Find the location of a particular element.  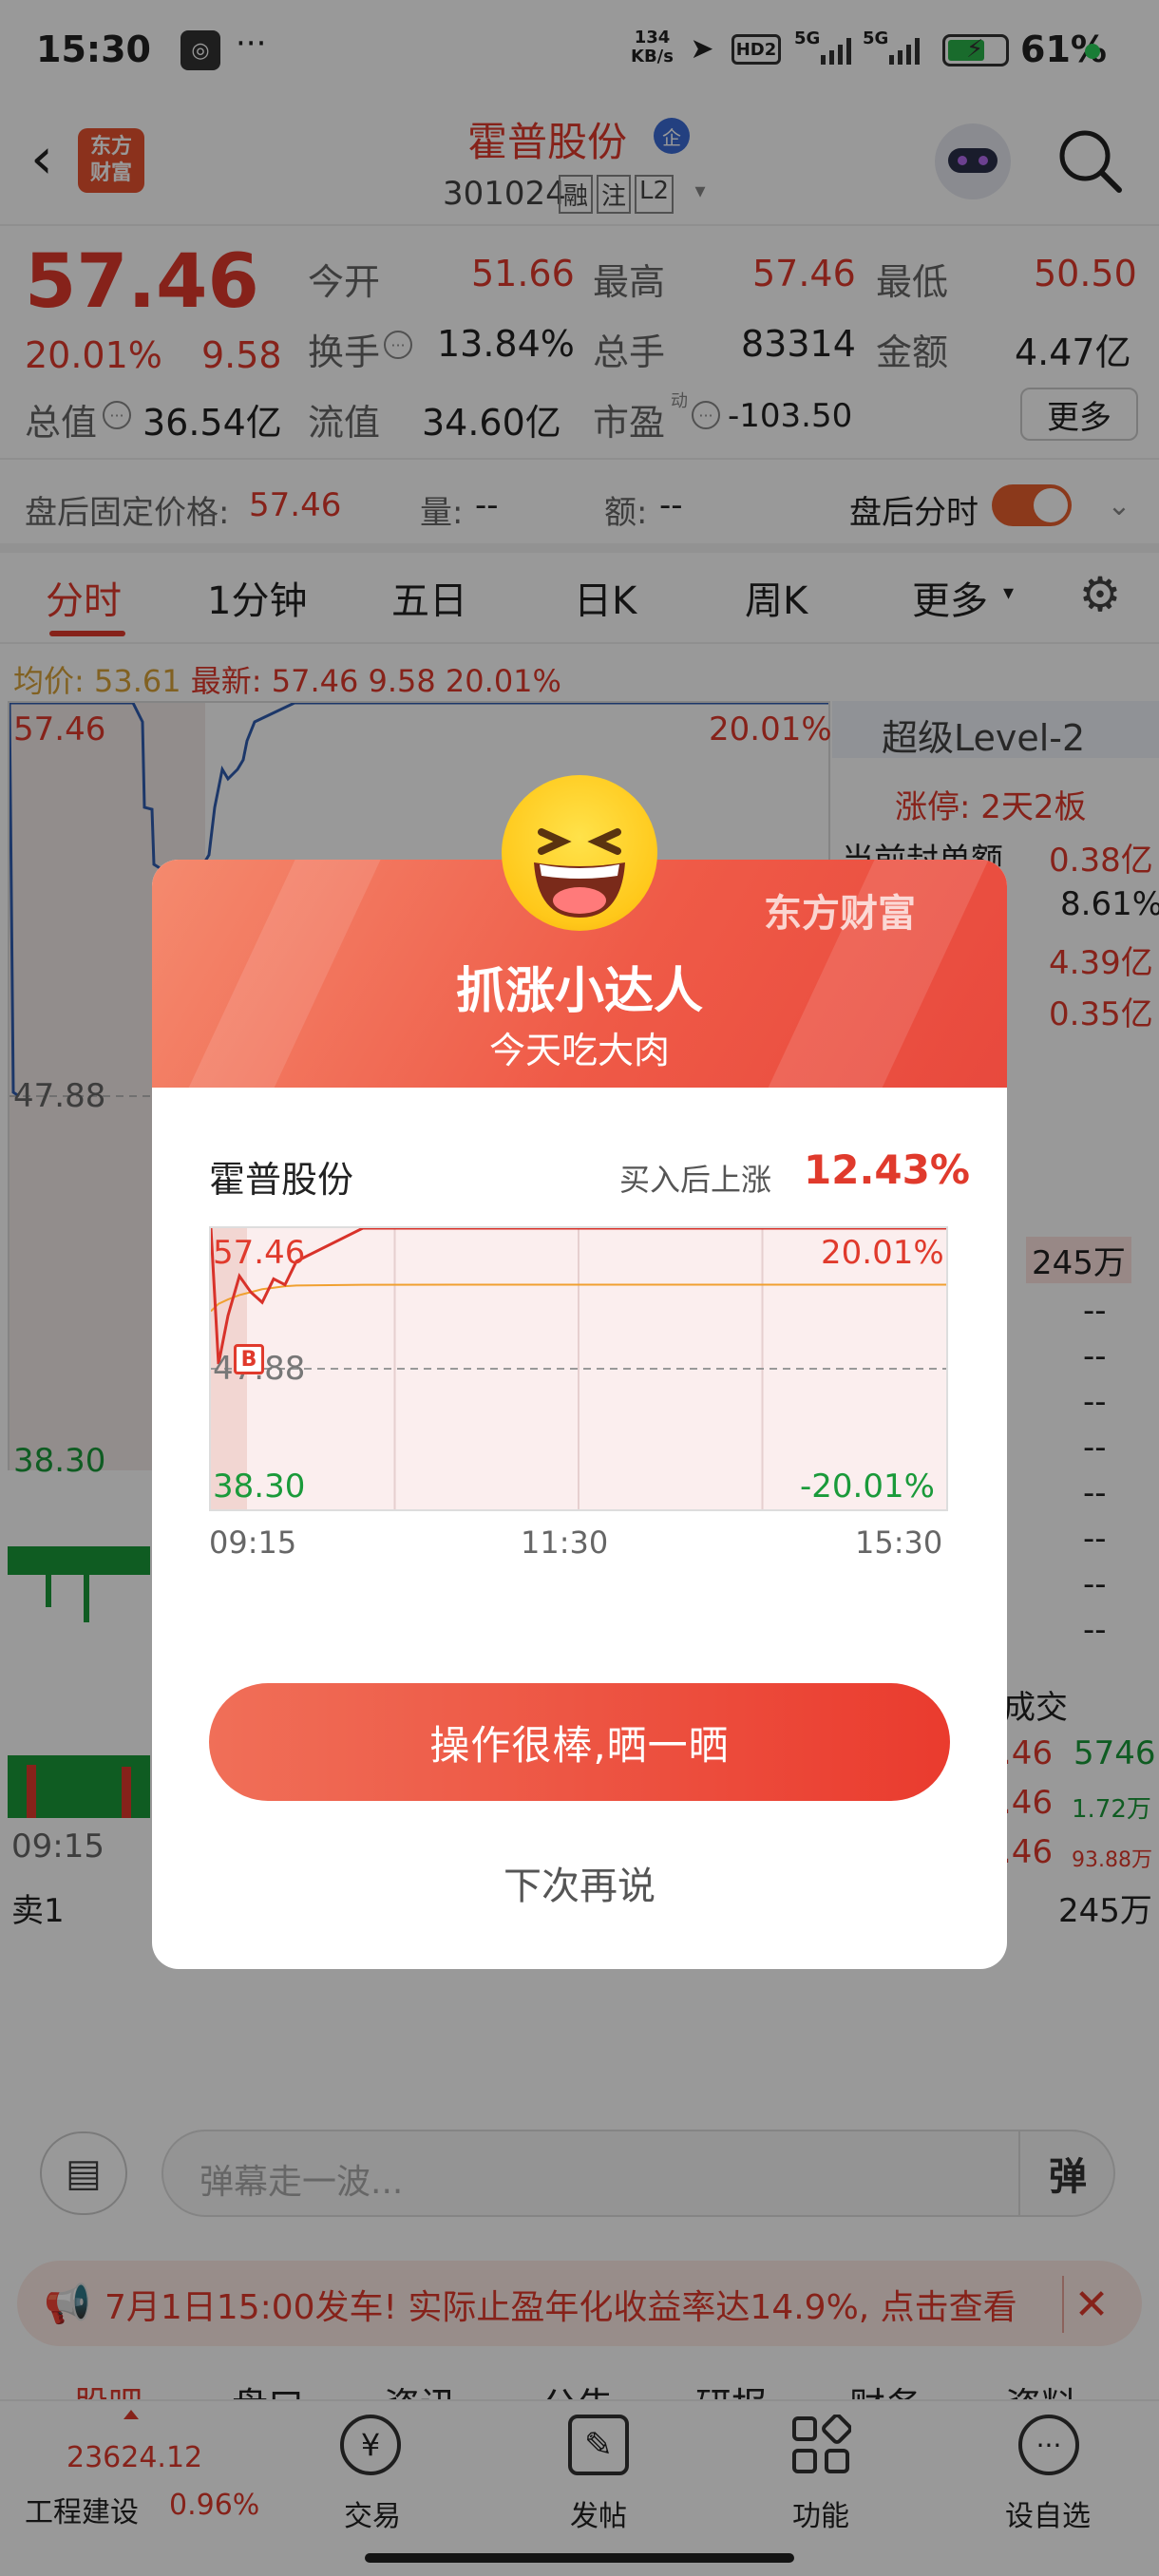

modal-pct-top: 20.01% is located at coordinates (882, 1253).